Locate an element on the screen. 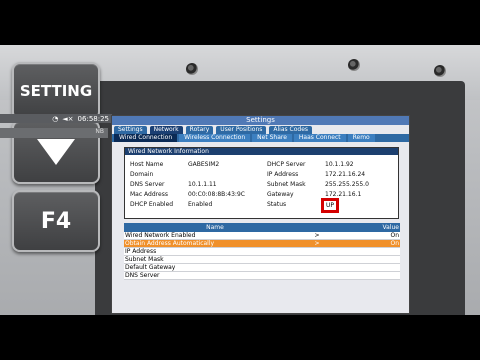  dhcp-server-label: DHCP Server is located at coordinates (286, 164).